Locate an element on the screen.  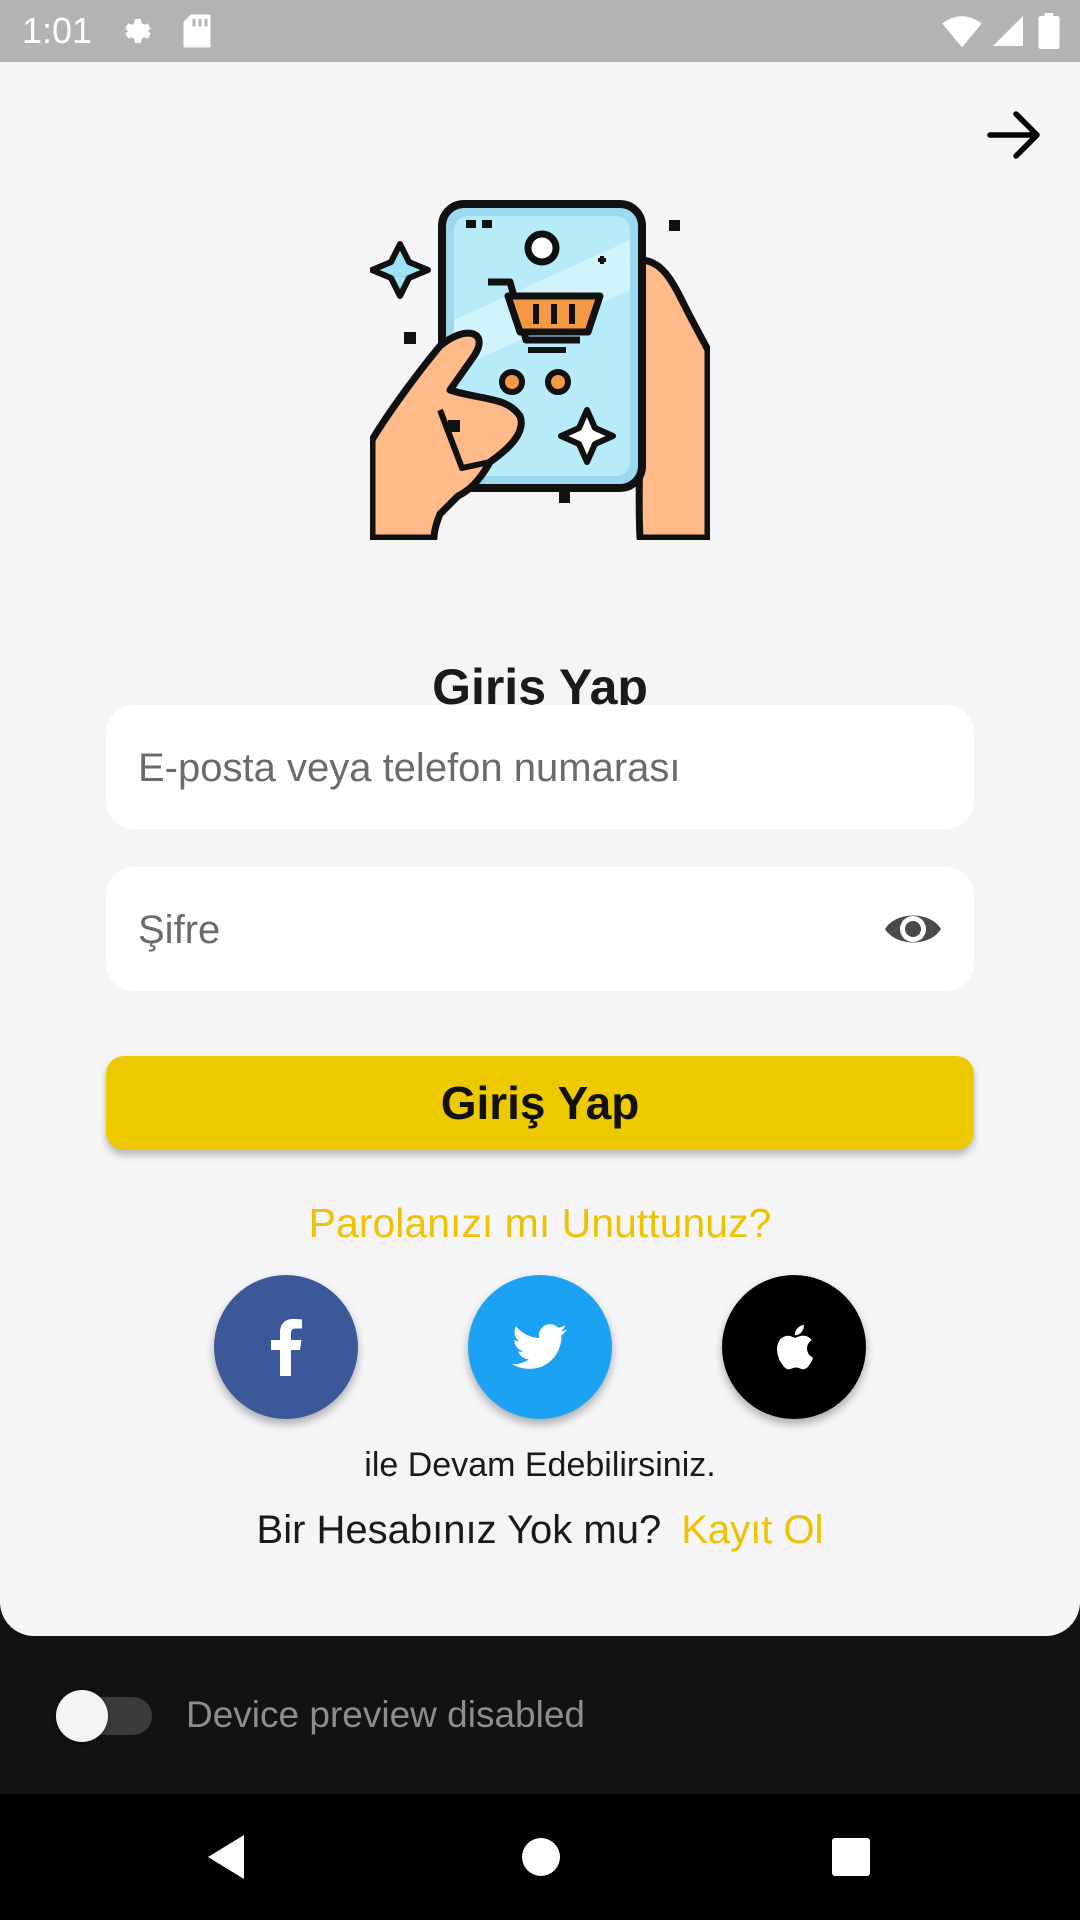
social-continue-text: ile Devam Edebilirsiniz. is located at coordinates (540, 1465).